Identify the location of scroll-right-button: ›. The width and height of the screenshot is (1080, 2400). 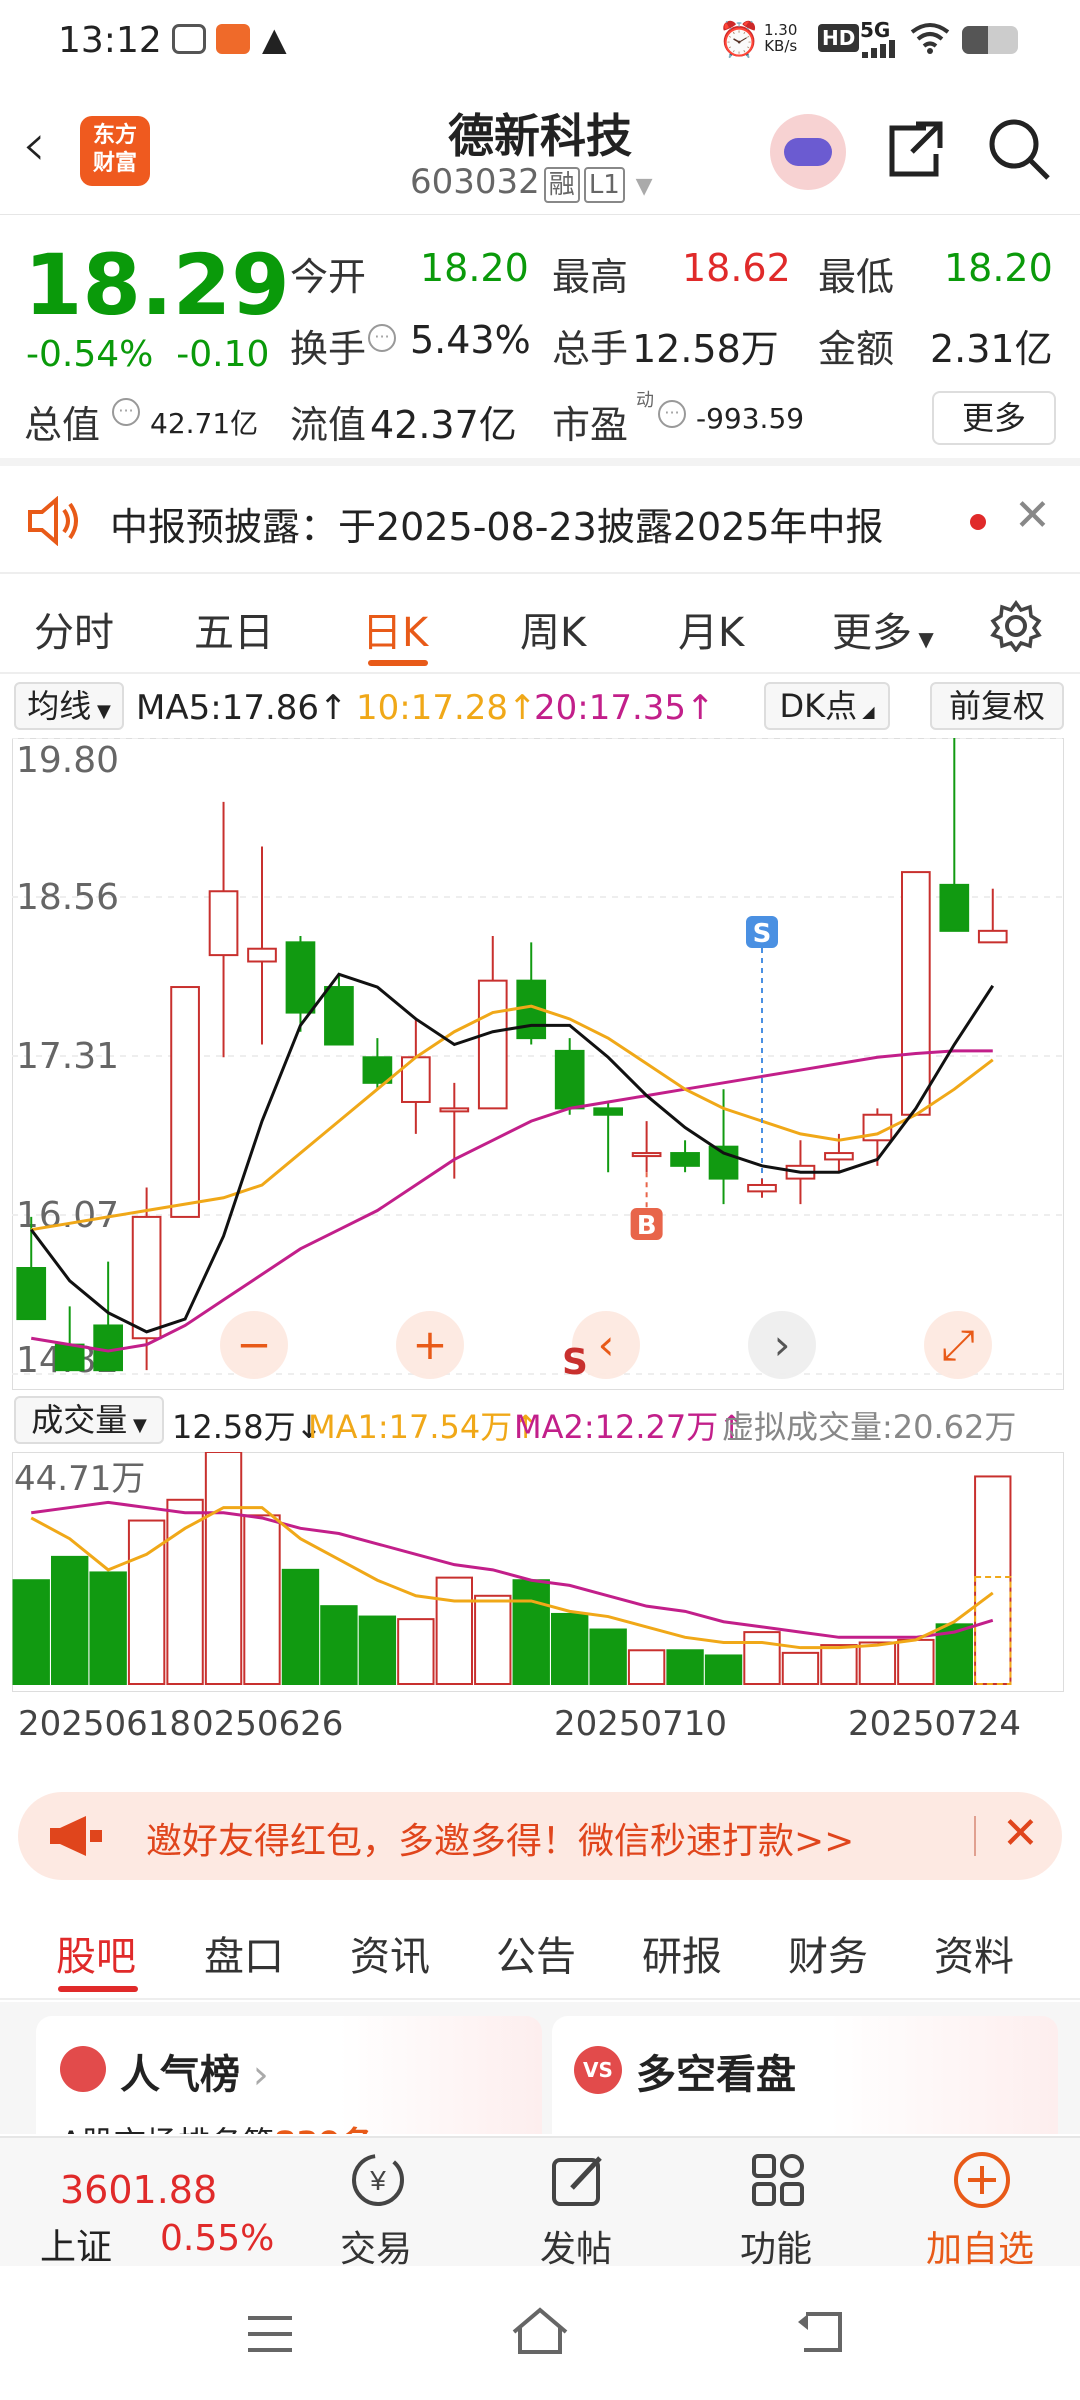
(782, 1345).